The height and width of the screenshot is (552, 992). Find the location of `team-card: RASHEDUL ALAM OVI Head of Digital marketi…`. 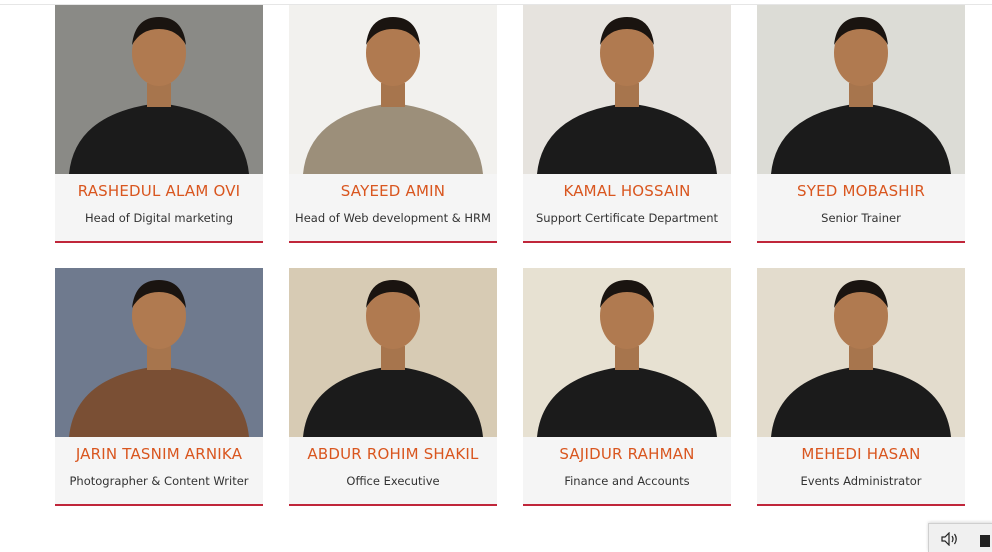

team-card: RASHEDUL ALAM OVI Head of Digital marketi… is located at coordinates (159, 124).